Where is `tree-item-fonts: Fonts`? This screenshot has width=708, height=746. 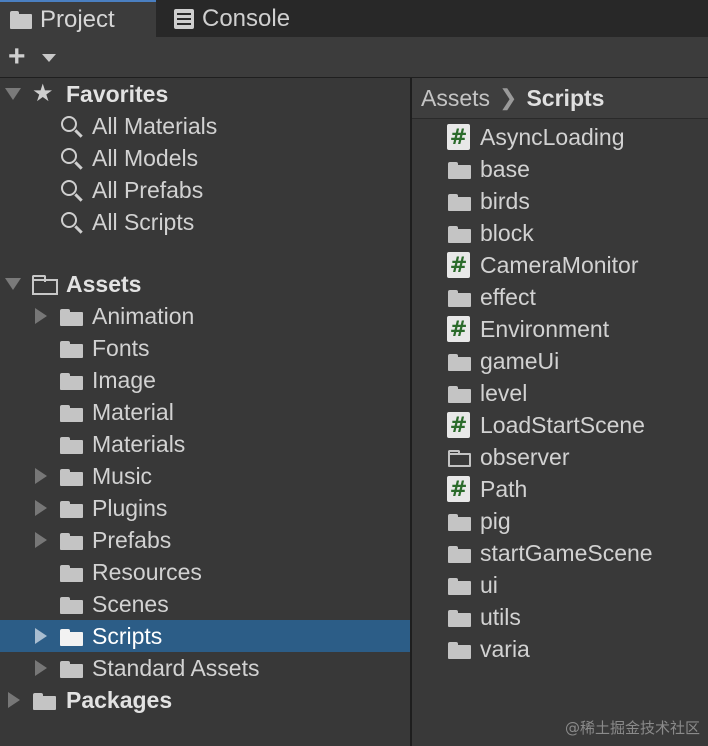 tree-item-fonts: Fonts is located at coordinates (205, 348).